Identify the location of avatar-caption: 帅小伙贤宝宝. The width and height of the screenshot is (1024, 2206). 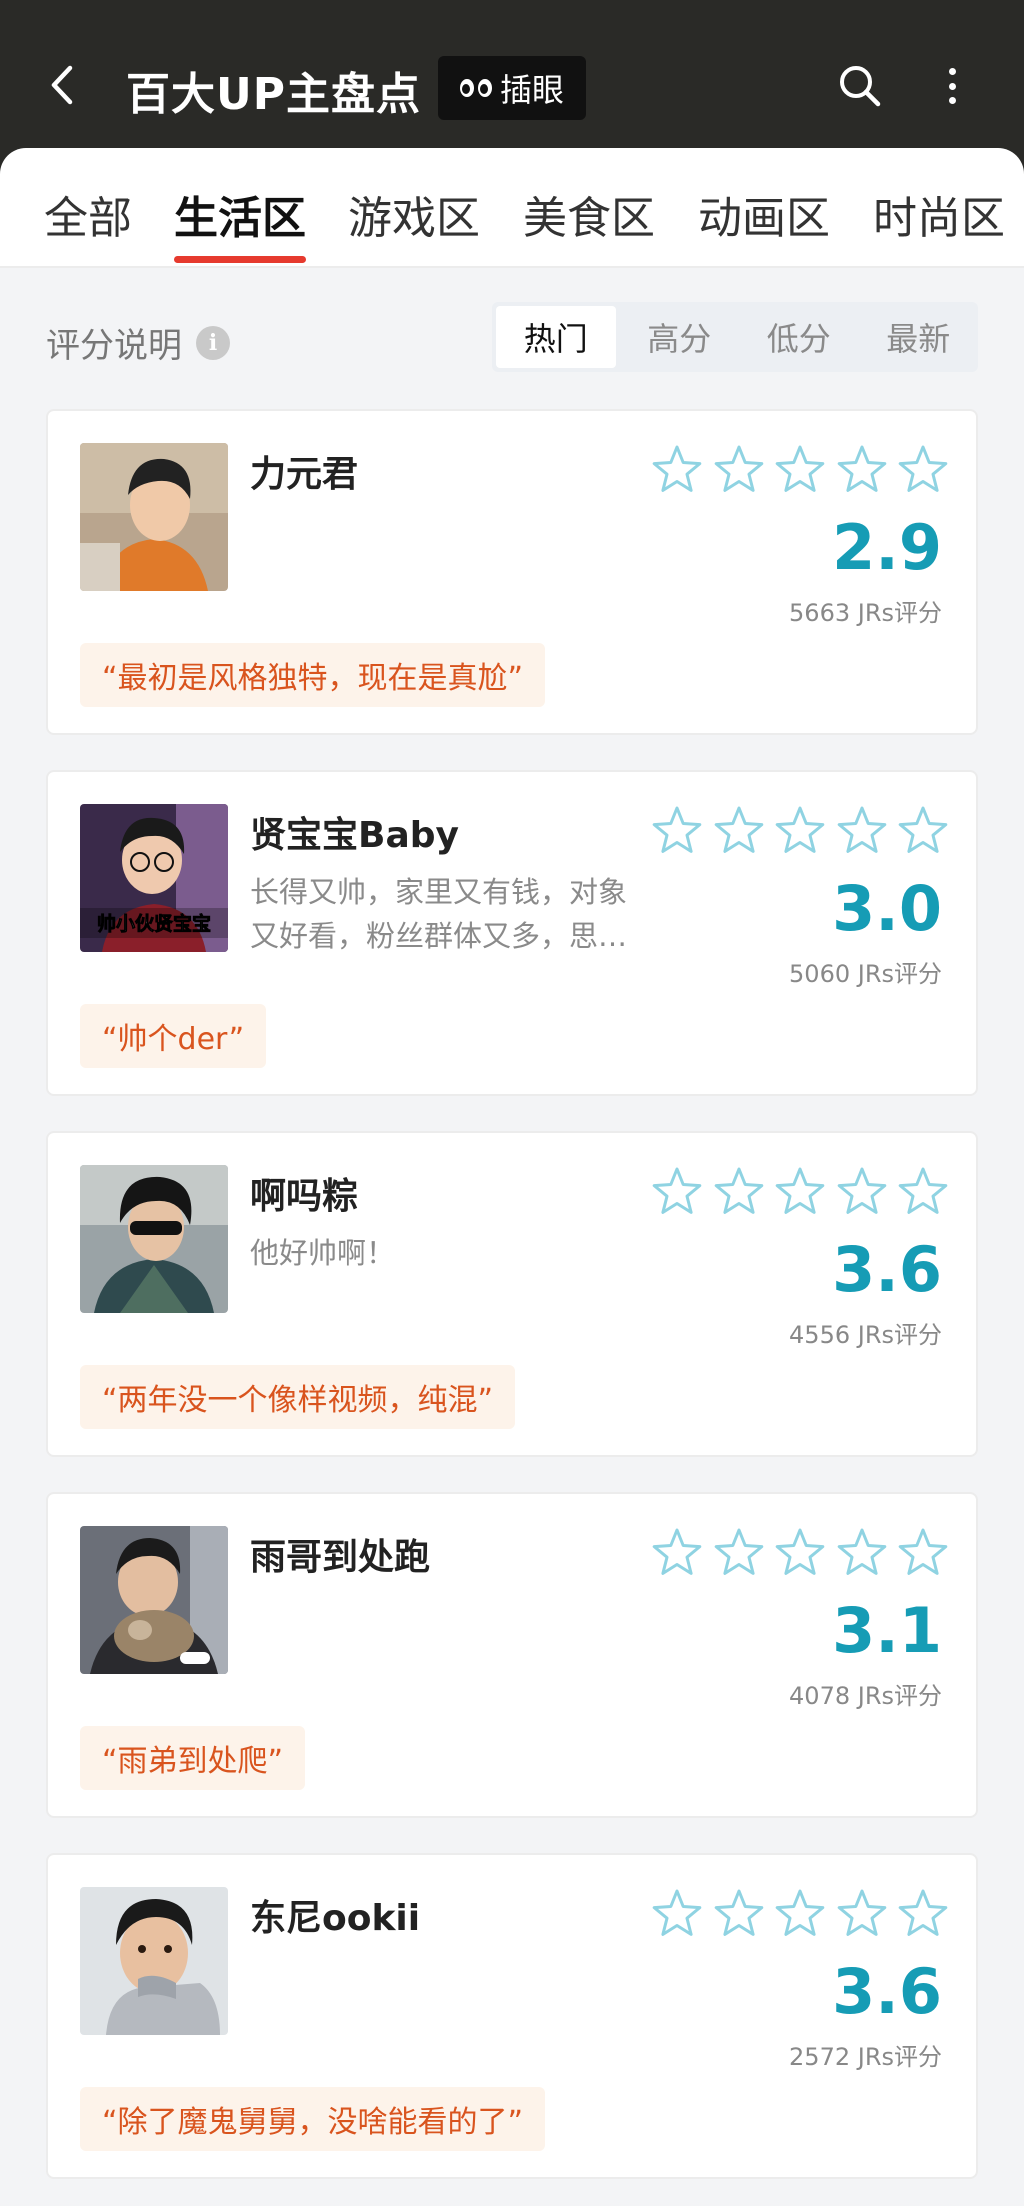
(154, 923).